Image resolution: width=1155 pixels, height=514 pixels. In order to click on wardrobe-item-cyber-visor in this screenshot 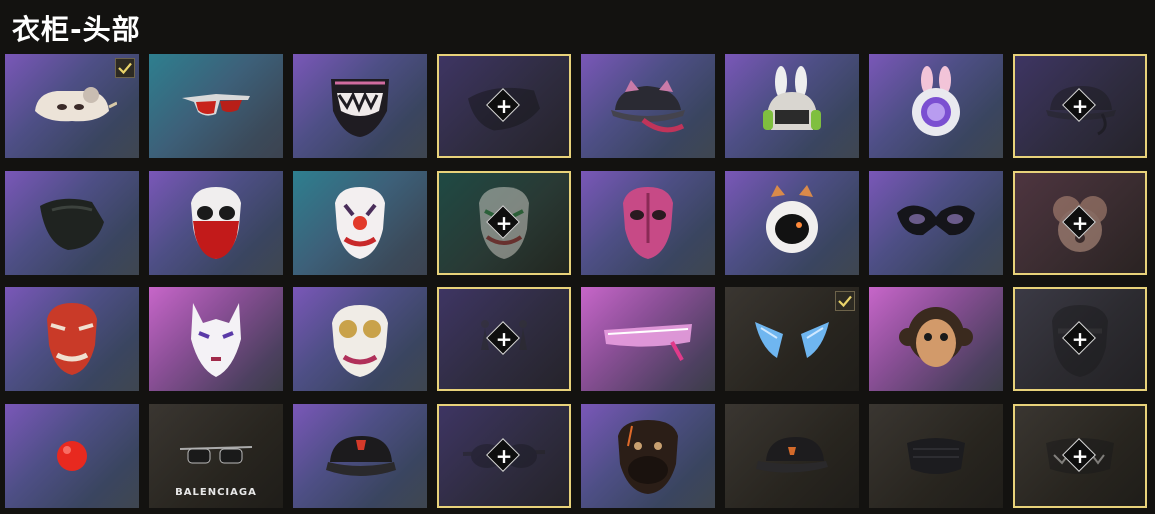, I will do `click(648, 339)`.